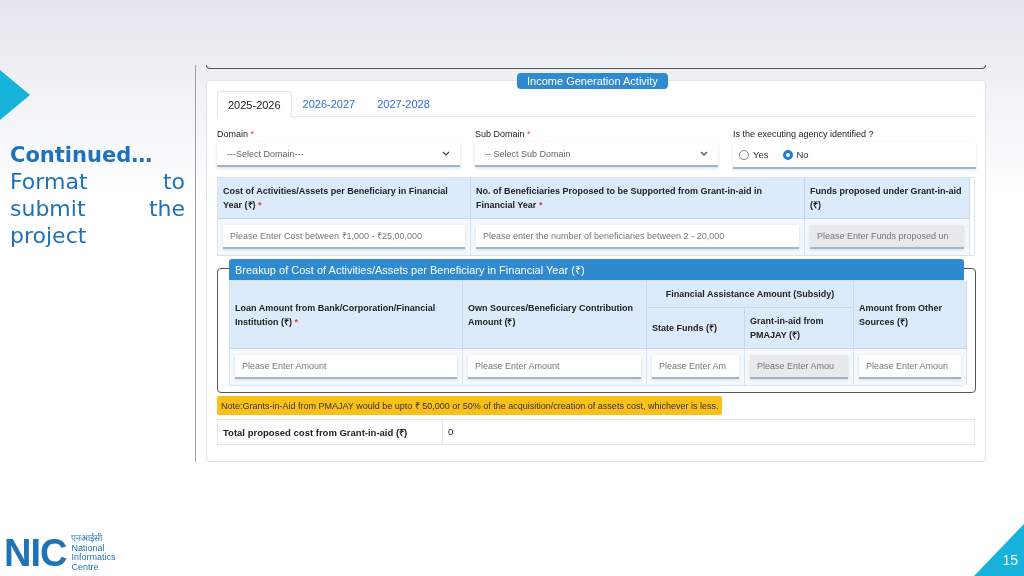  I want to click on amount-field: Please Enter Am, so click(695, 367).